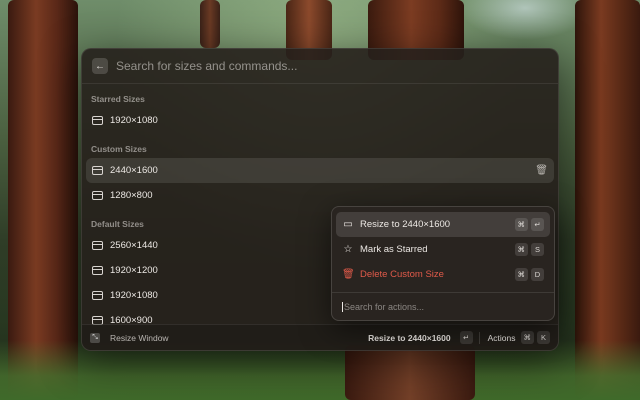 Image resolution: width=640 pixels, height=400 pixels. I want to click on app-label: Resize Window, so click(139, 337).